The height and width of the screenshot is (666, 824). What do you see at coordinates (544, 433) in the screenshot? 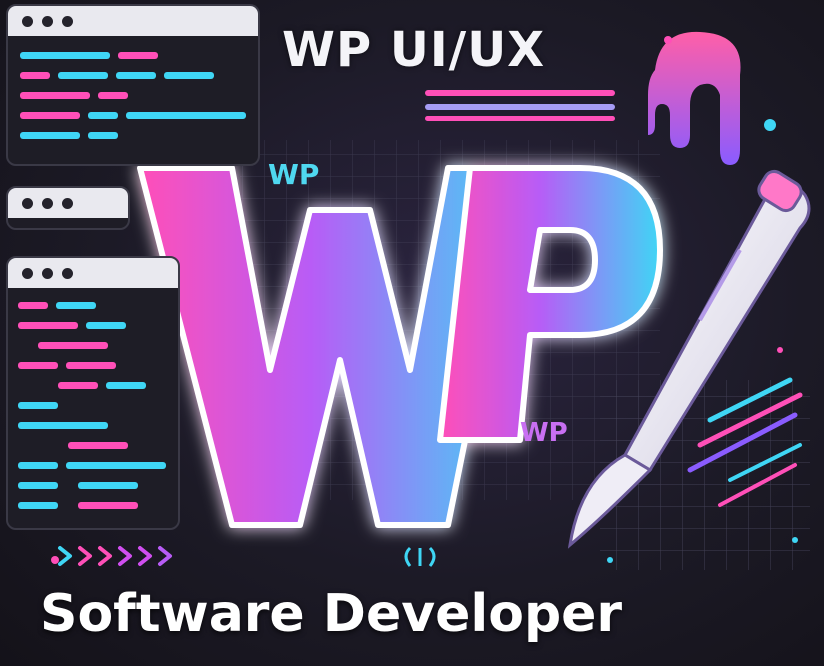
I see `badge-mid: WP` at bounding box center [544, 433].